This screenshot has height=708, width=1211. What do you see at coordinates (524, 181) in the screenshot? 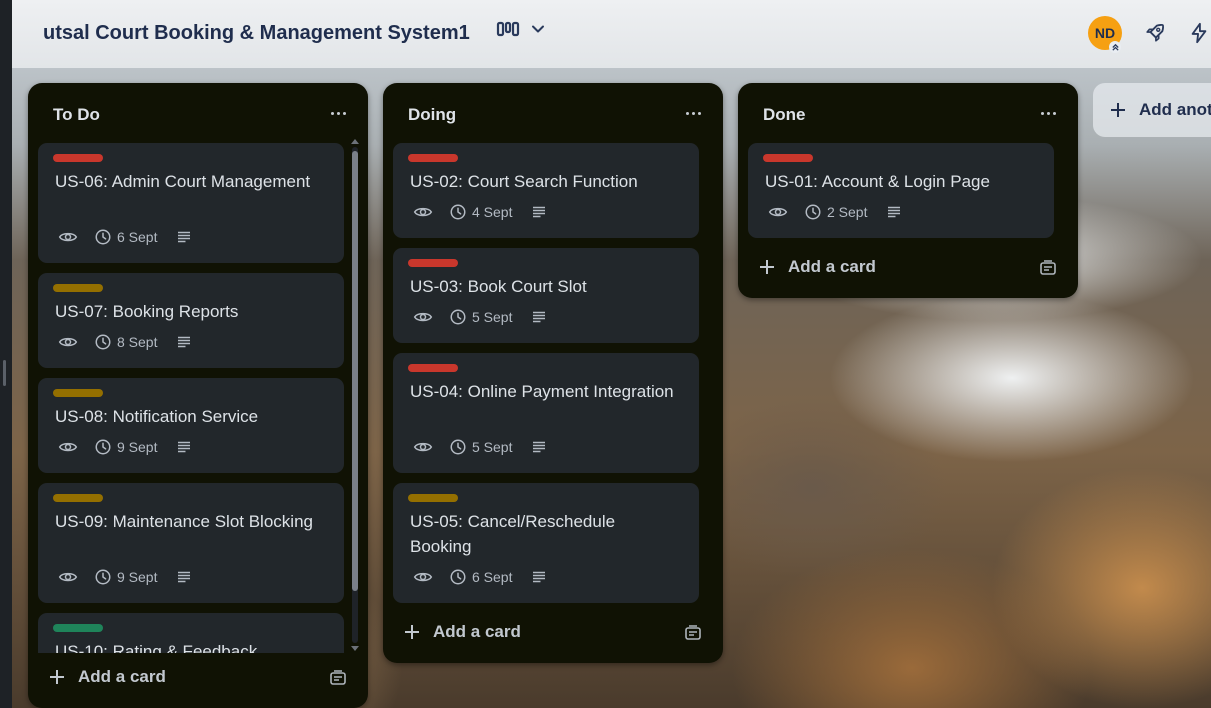
I see `card-title: US-02: Court Search Function` at bounding box center [524, 181].